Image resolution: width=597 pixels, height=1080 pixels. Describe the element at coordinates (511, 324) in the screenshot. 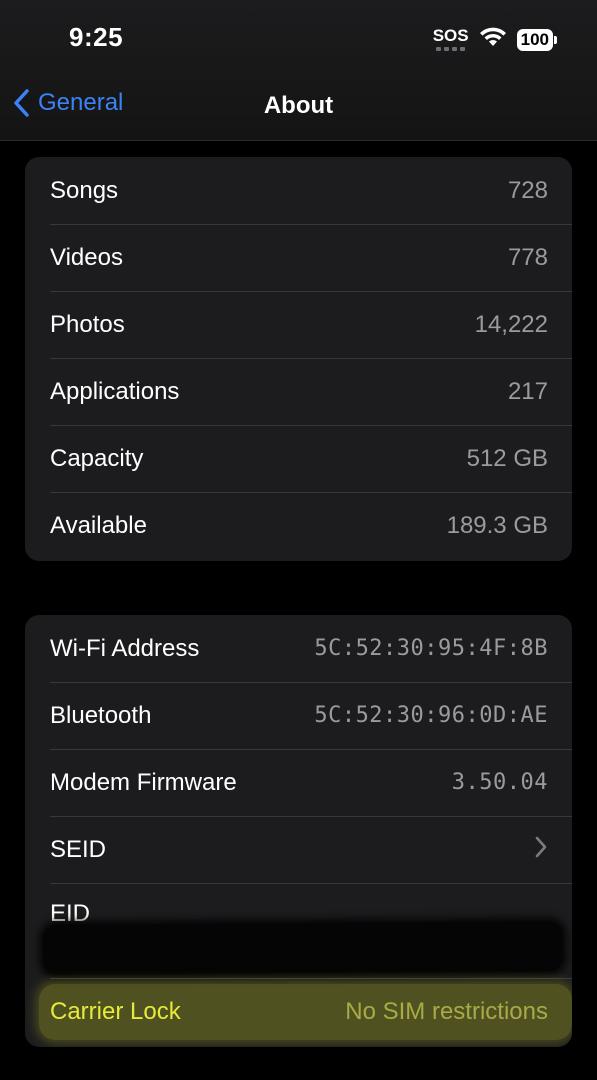

I see `row-value: 14,222` at that location.